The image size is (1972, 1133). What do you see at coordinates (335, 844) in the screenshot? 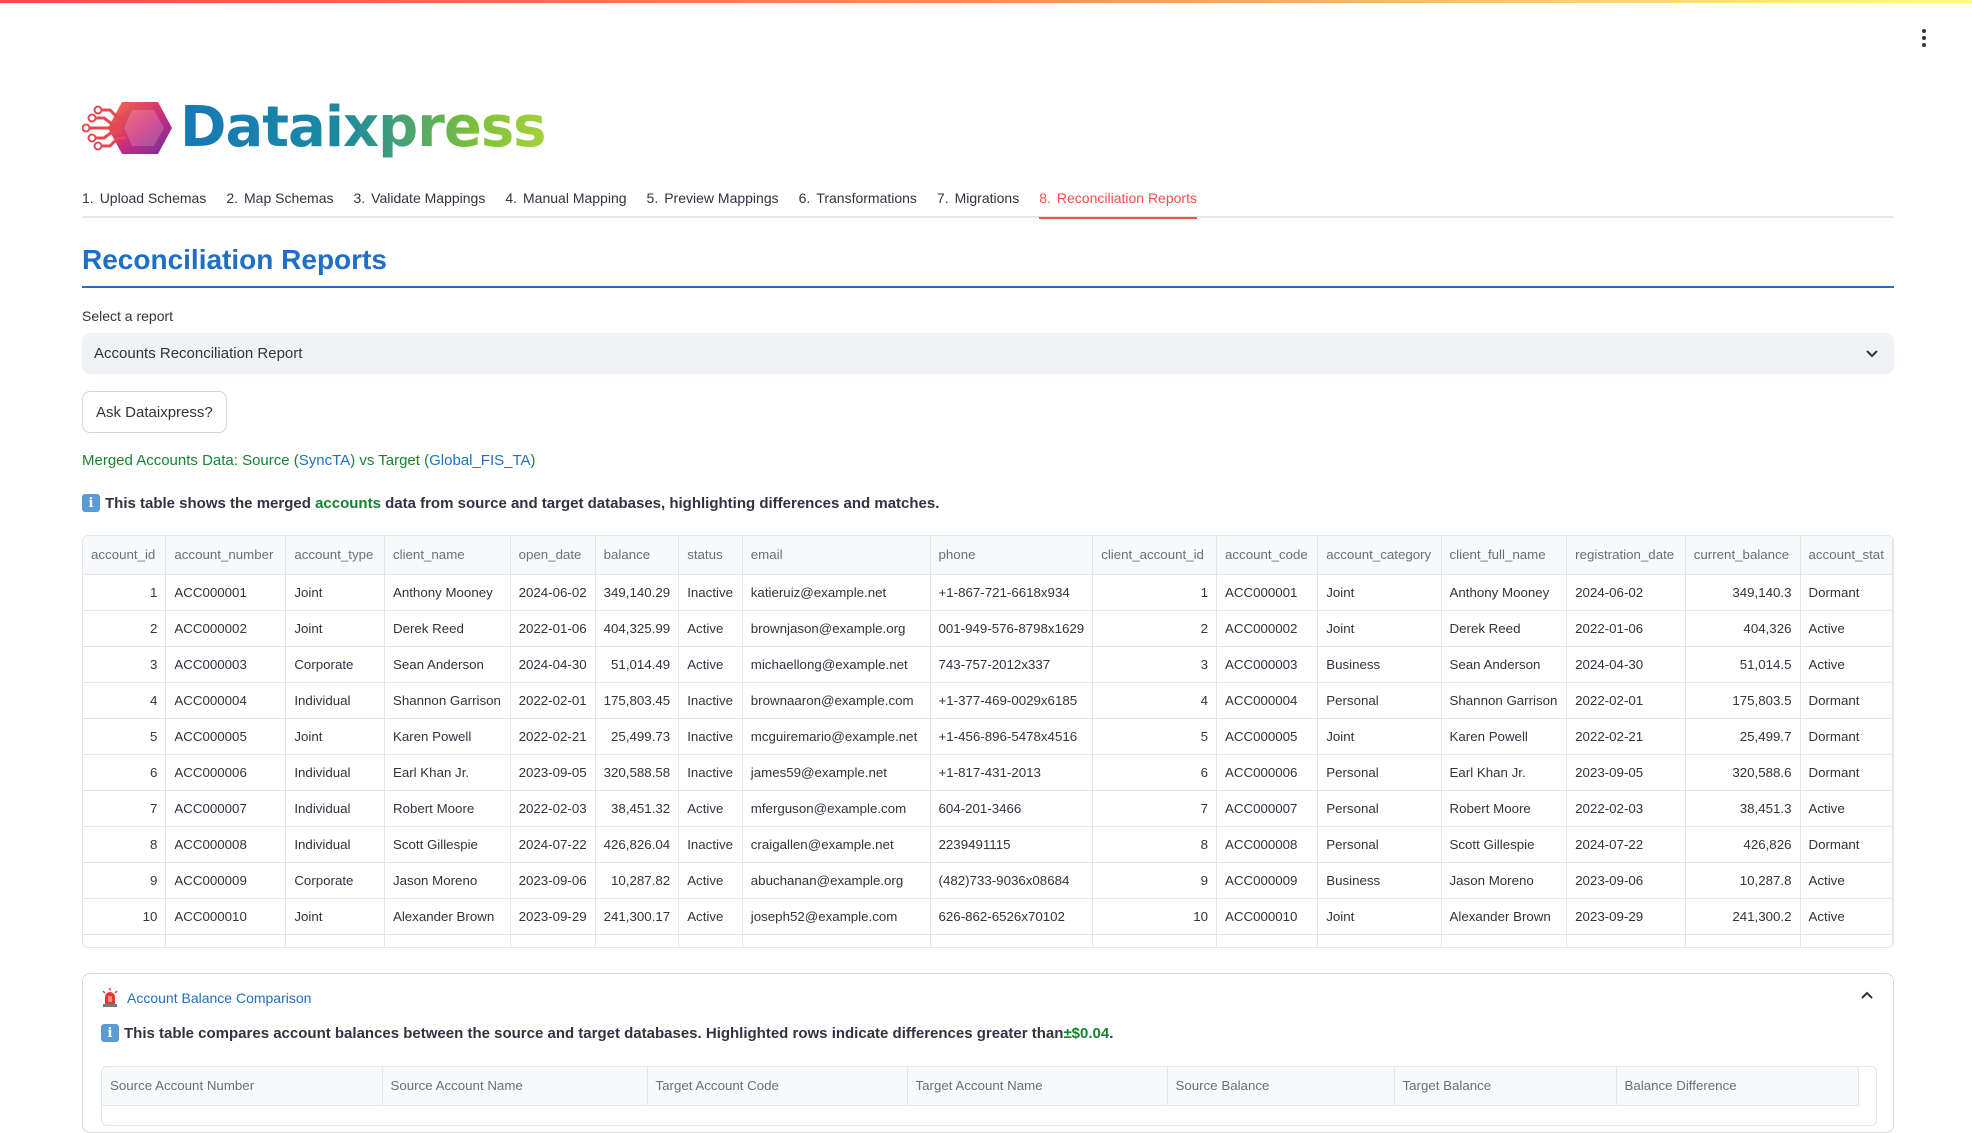
I see `table-cell: Individual` at bounding box center [335, 844].